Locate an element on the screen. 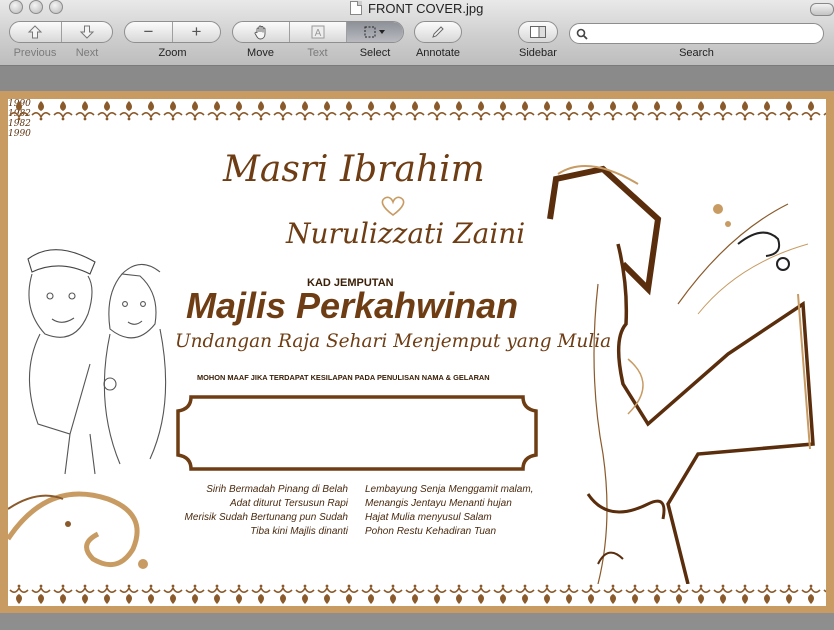 The width and height of the screenshot is (834, 630). next-button is located at coordinates (86, 32).